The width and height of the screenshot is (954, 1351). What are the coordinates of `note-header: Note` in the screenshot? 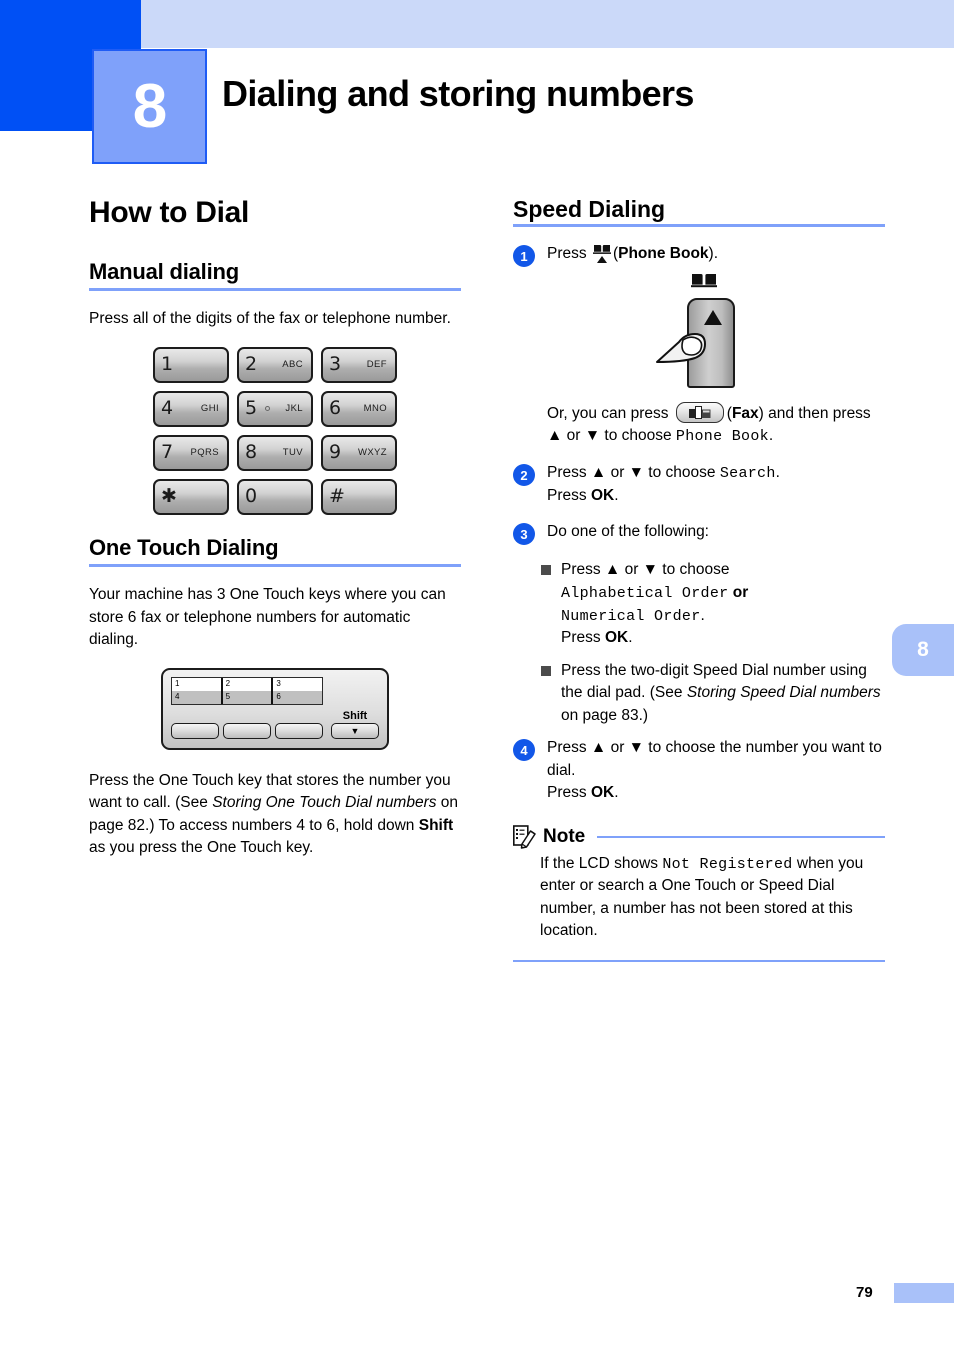 It's located at (699, 836).